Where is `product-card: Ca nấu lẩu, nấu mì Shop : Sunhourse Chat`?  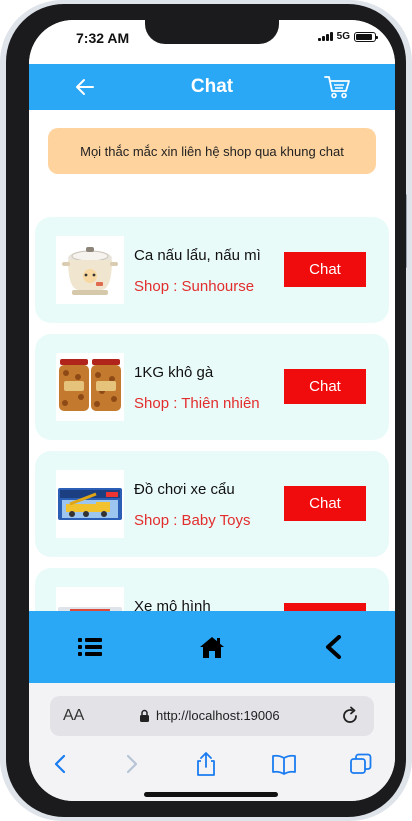 product-card: Ca nấu lẩu, nấu mì Shop : Sunhourse Chat is located at coordinates (212, 270).